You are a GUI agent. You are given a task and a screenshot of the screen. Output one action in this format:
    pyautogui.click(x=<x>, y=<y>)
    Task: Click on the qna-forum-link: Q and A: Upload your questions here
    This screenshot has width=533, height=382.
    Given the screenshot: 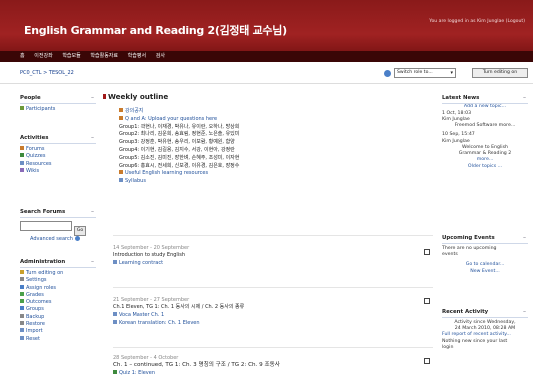 What is the action you would take?
    pyautogui.click(x=273, y=119)
    